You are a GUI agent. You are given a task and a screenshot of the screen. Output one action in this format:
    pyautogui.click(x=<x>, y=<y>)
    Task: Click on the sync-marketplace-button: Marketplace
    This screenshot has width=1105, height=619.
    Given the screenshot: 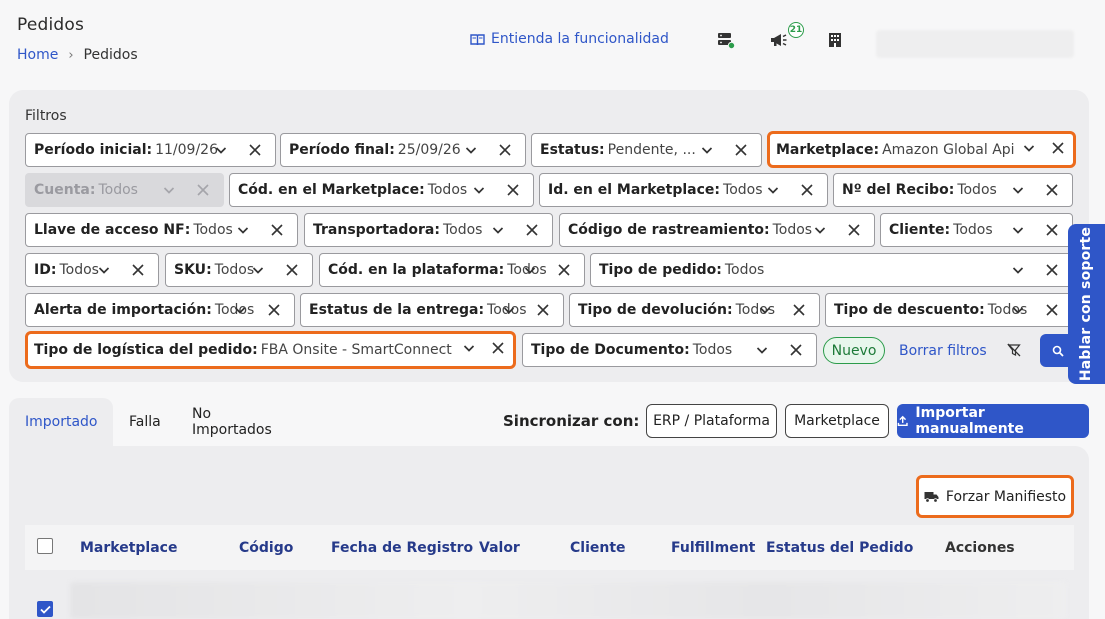 What is the action you would take?
    pyautogui.click(x=837, y=421)
    